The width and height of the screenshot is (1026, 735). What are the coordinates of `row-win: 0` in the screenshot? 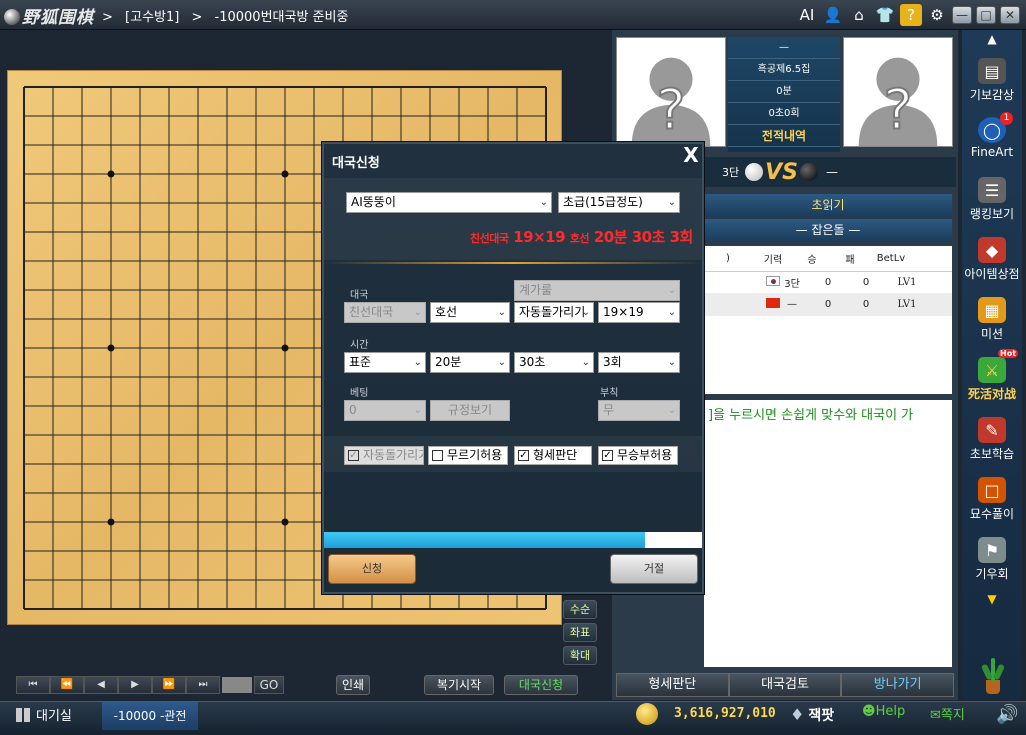 It's located at (828, 304).